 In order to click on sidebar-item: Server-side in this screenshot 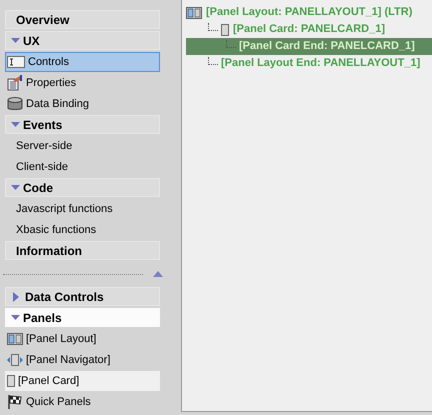, I will do `click(82, 146)`.